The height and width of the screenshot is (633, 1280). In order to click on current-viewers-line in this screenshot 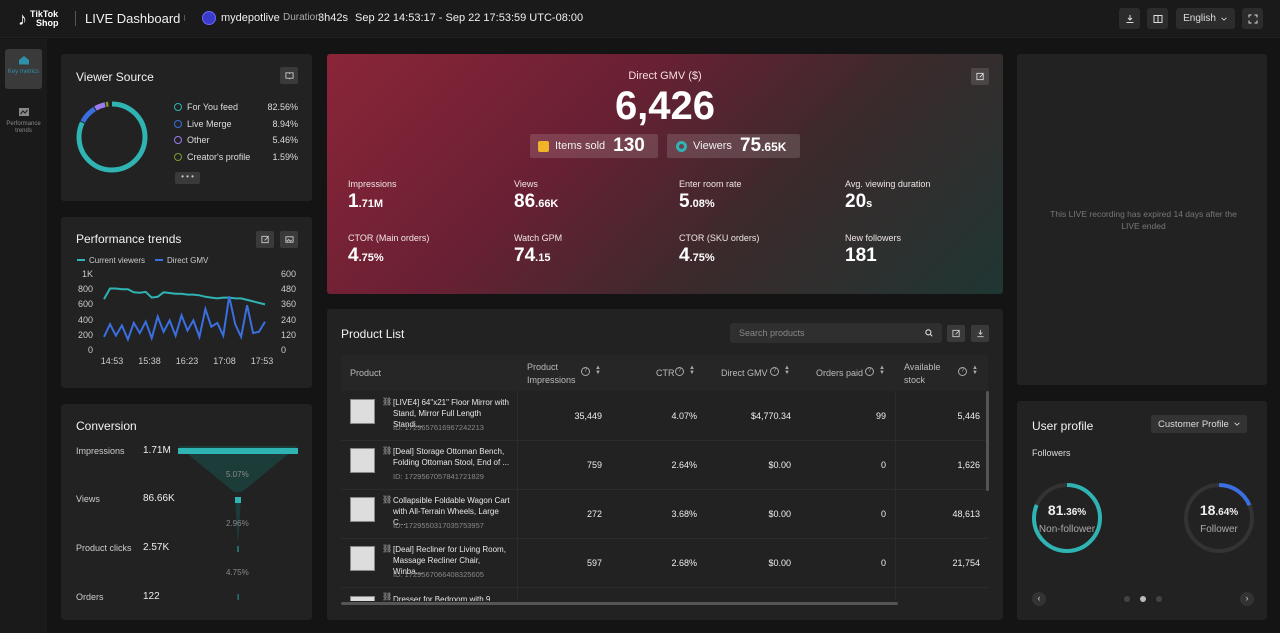, I will do `click(184, 296)`.